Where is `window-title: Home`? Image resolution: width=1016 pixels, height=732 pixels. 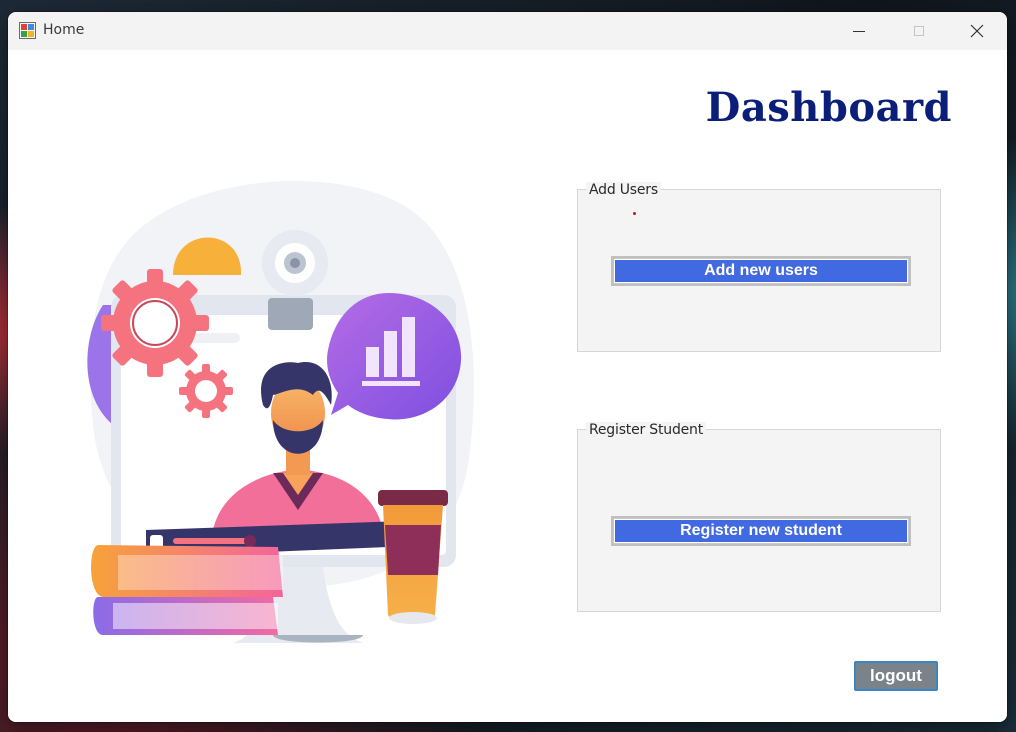
window-title: Home is located at coordinates (64, 30).